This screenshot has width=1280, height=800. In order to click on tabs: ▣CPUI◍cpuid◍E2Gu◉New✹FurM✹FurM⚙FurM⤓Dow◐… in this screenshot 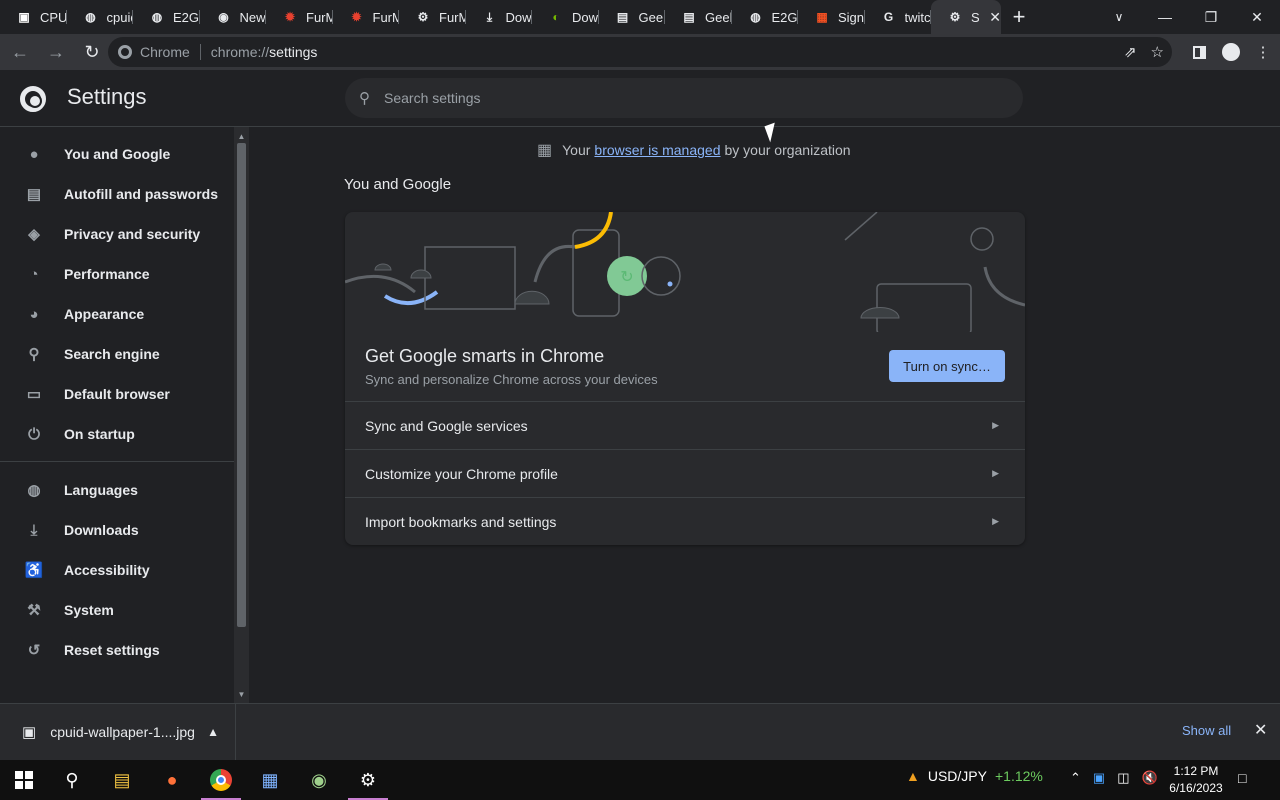, I will do `click(500, 17)`.